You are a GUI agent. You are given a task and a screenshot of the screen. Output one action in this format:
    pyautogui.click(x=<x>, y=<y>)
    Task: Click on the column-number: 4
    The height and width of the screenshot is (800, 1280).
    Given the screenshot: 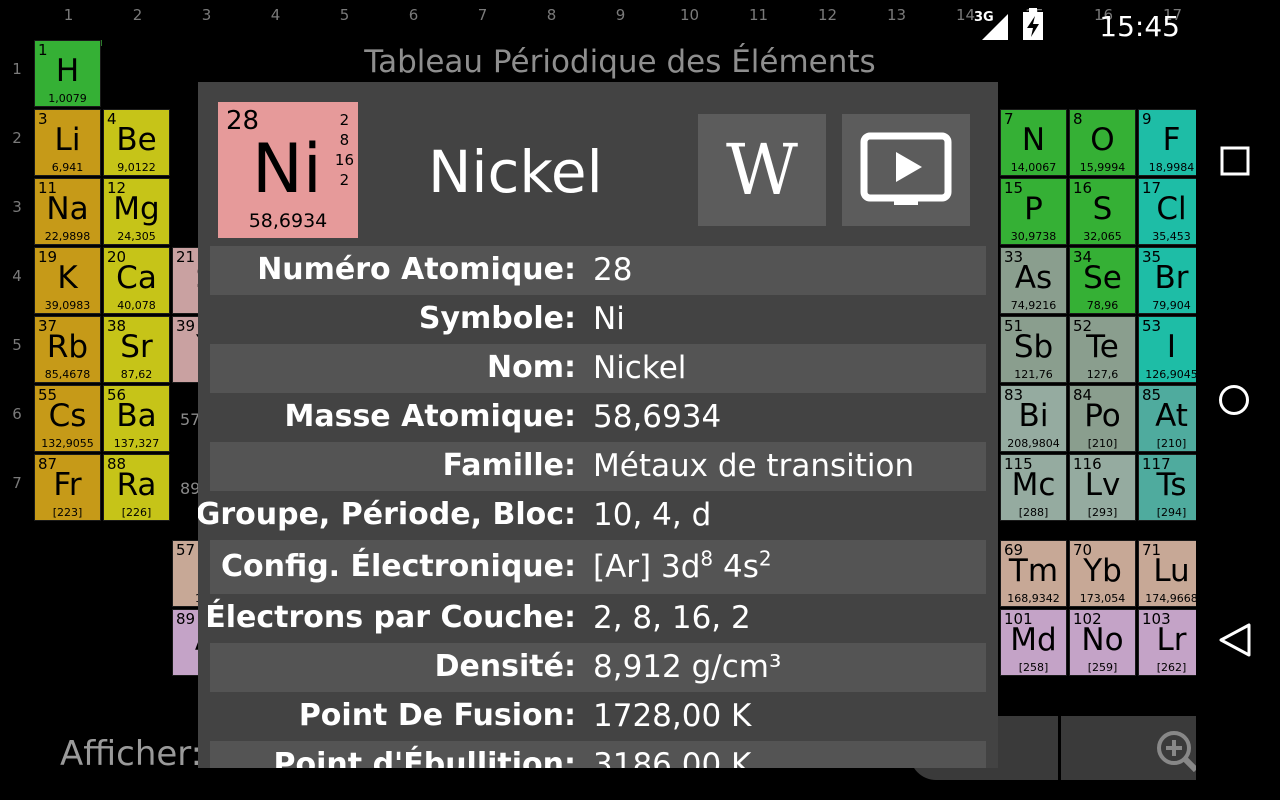 What is the action you would take?
    pyautogui.click(x=275, y=15)
    